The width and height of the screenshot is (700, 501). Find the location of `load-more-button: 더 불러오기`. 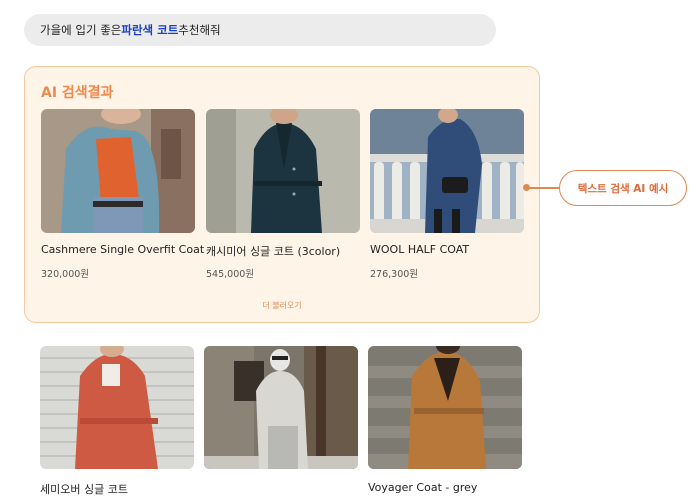

load-more-button: 더 불러오기 is located at coordinates (282, 305).